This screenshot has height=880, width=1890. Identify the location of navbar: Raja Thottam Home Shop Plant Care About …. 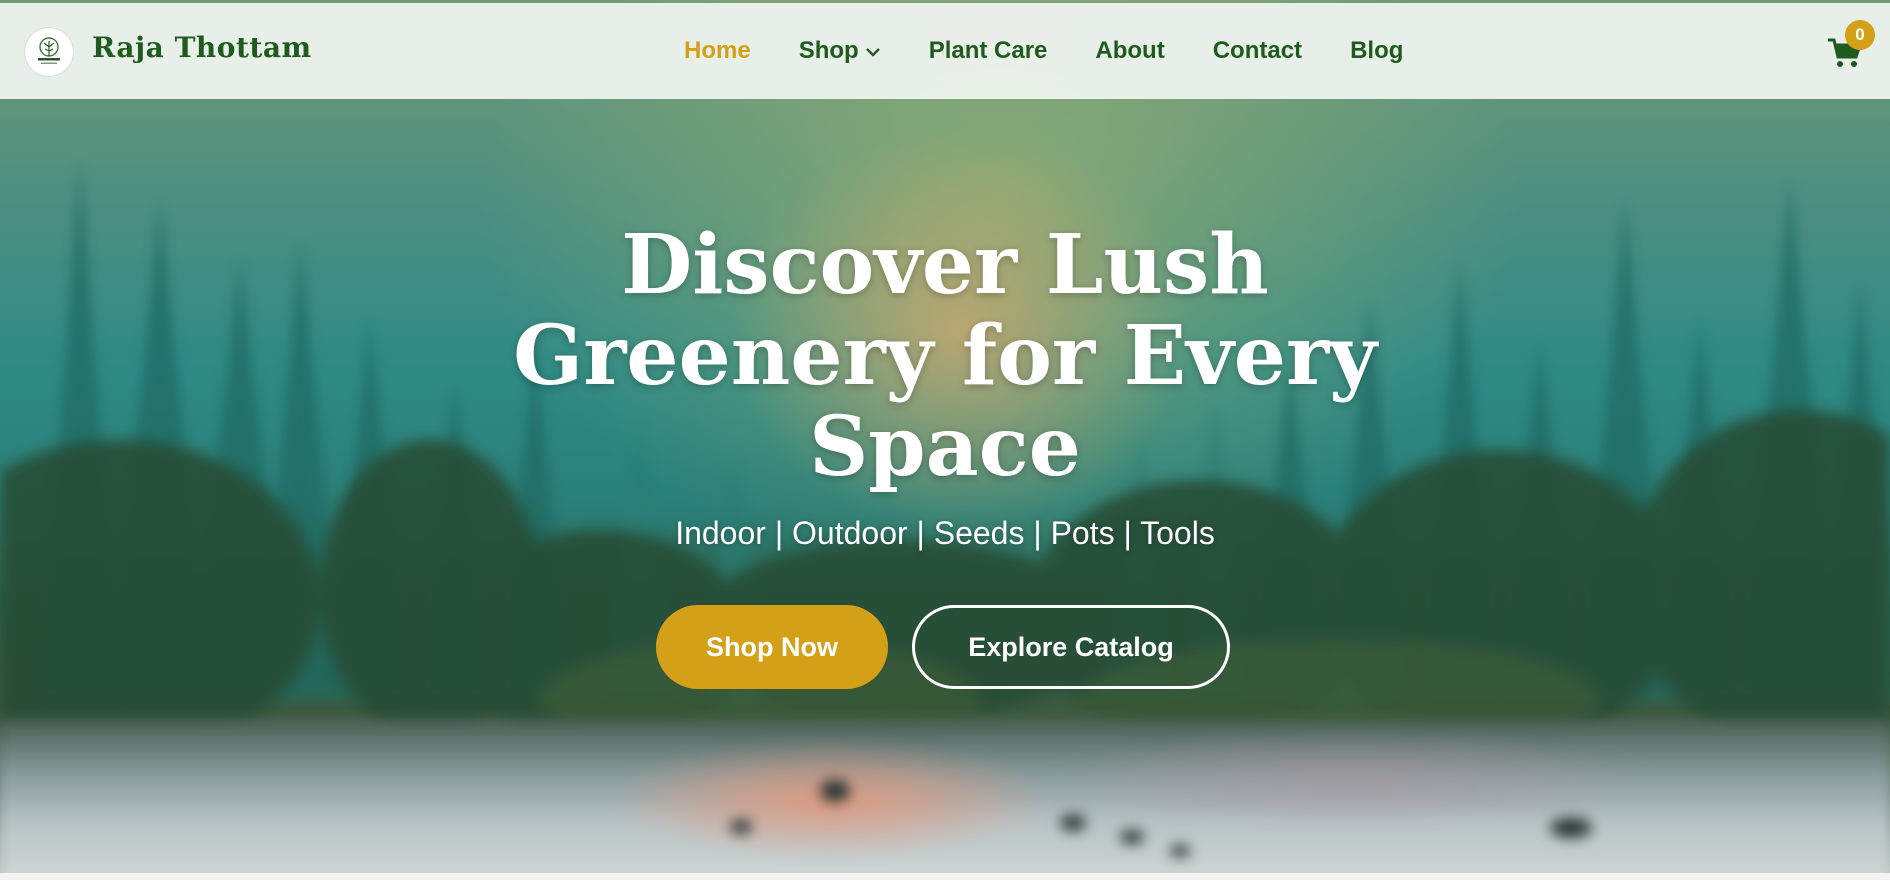
(945, 51).